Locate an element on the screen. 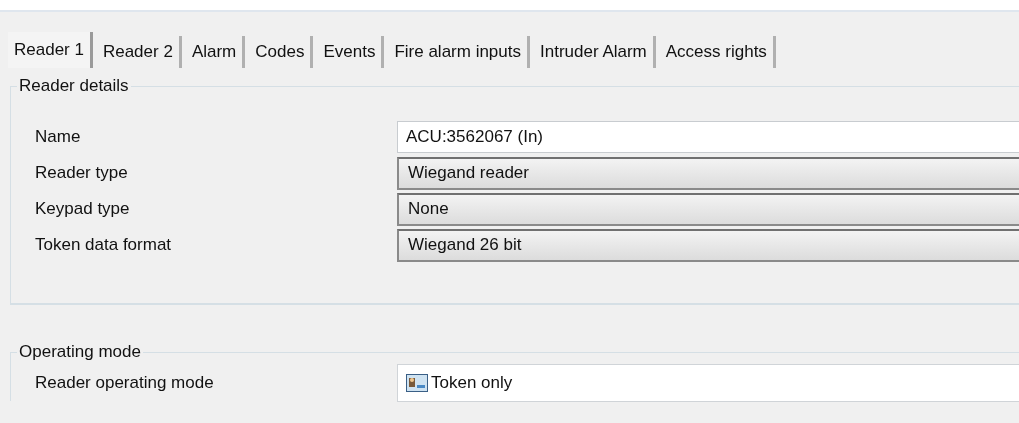 Image resolution: width=1019 pixels, height=423 pixels. dropdown: Wiegand 26 bit is located at coordinates (708, 245).